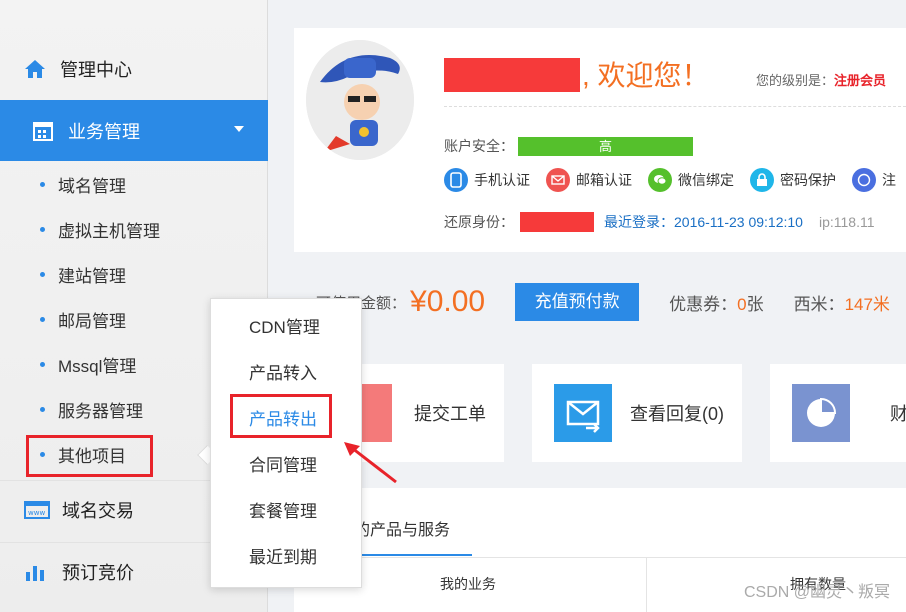  Describe the element at coordinates (413, 555) in the screenshot. I see `tab-underline` at that location.